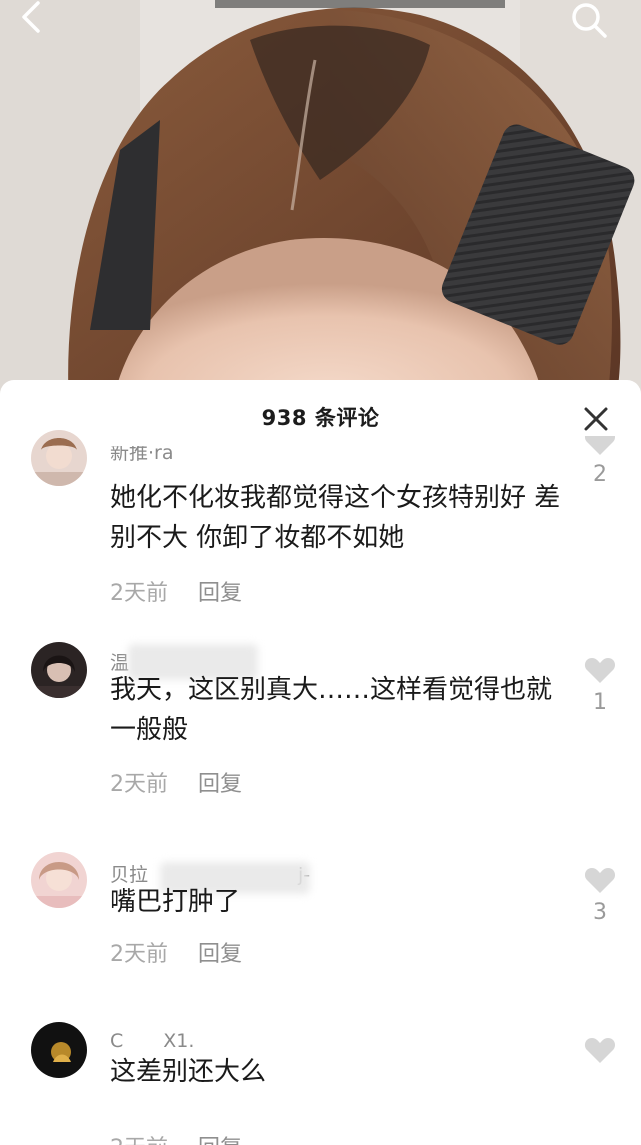  I want to click on like-column: 2, so click(600, 461).